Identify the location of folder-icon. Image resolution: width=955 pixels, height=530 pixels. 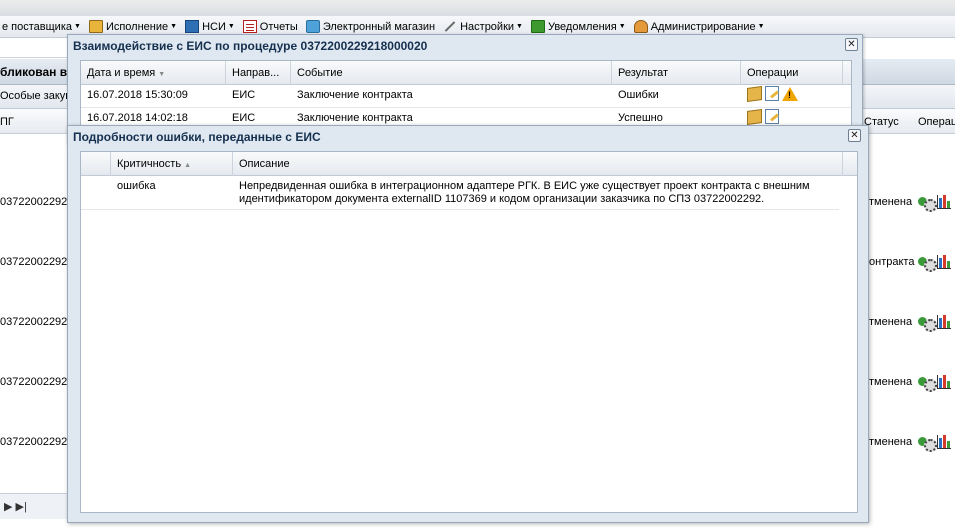
(95, 26).